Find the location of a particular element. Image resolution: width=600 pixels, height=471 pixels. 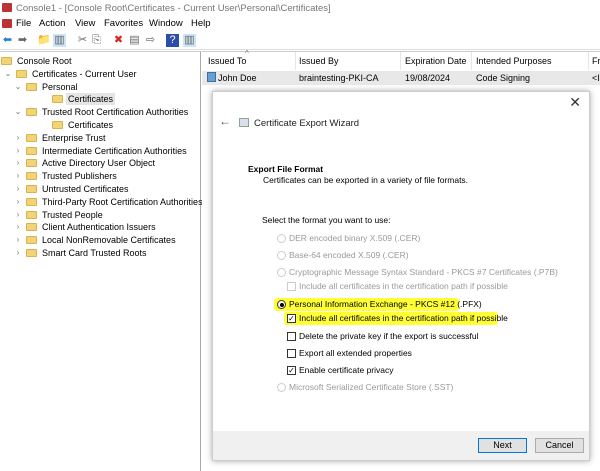

tree-item-label: Enterprise Trust is located at coordinates (74, 137).